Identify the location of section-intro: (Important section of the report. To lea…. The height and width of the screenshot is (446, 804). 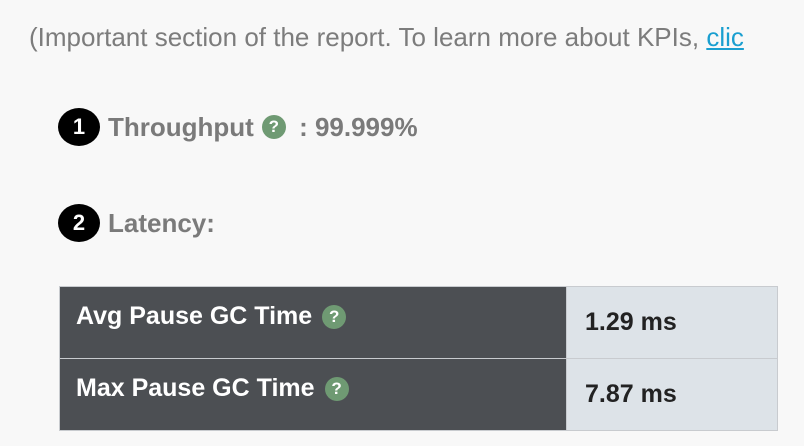
(386, 37).